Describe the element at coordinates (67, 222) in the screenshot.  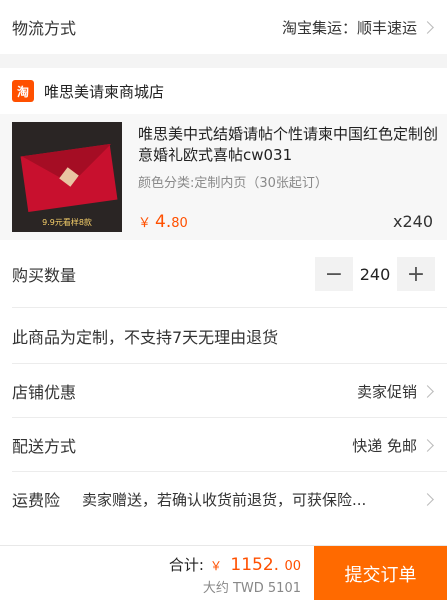
I see `thumbnail-caption: 9.9元看样8款` at that location.